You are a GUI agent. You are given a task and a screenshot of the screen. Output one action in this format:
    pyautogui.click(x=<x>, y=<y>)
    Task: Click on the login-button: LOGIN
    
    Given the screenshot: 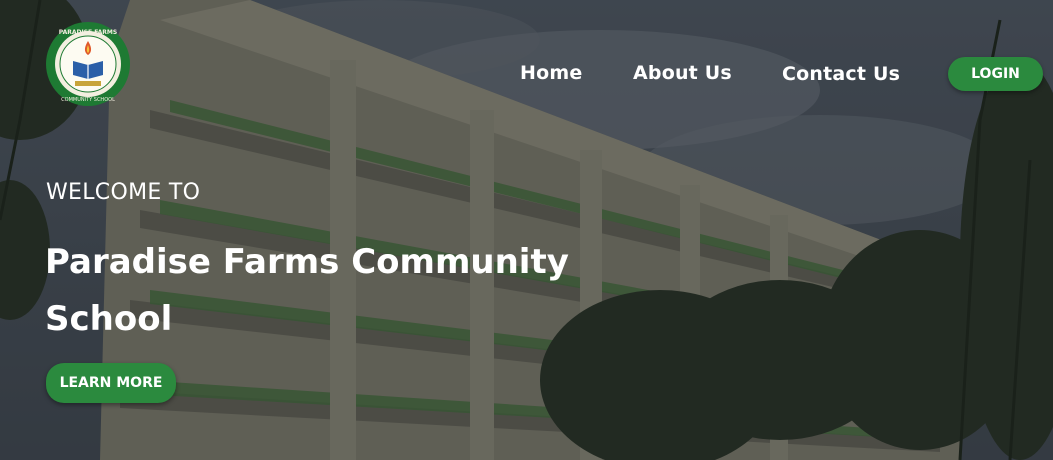 What is the action you would take?
    pyautogui.click(x=995, y=74)
    